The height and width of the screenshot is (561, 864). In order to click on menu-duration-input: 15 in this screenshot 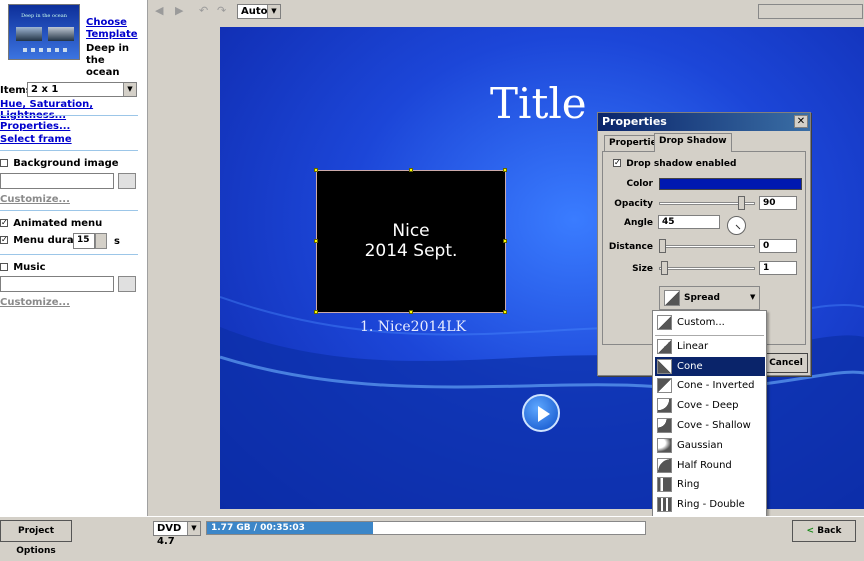, I will do `click(84, 241)`.